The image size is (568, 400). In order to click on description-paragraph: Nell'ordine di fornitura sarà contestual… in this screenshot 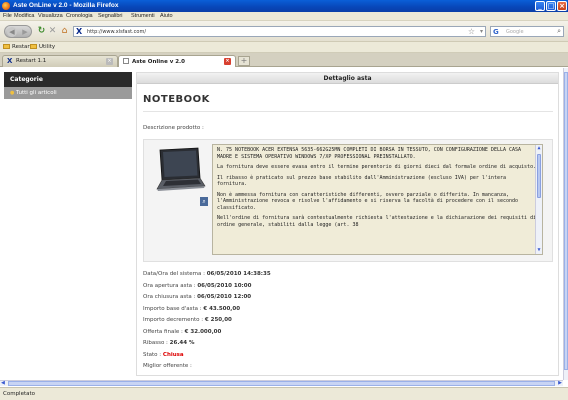, I will do `click(377, 221)`.